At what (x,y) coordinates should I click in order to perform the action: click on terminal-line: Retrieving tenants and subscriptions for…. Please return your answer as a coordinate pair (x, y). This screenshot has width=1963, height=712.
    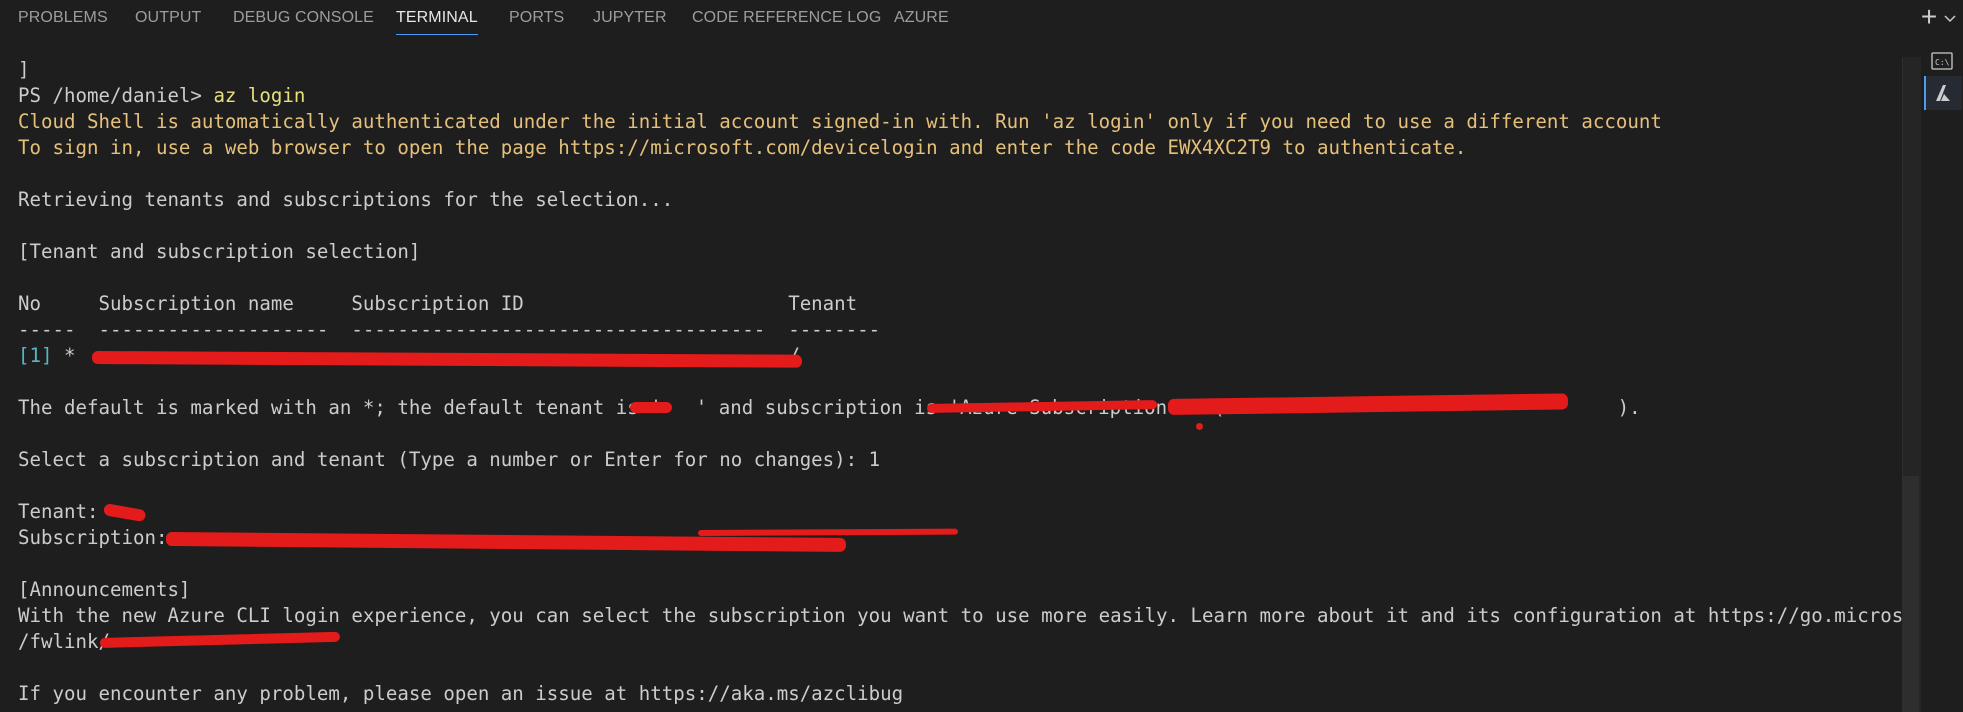
    Looking at the image, I should click on (346, 199).